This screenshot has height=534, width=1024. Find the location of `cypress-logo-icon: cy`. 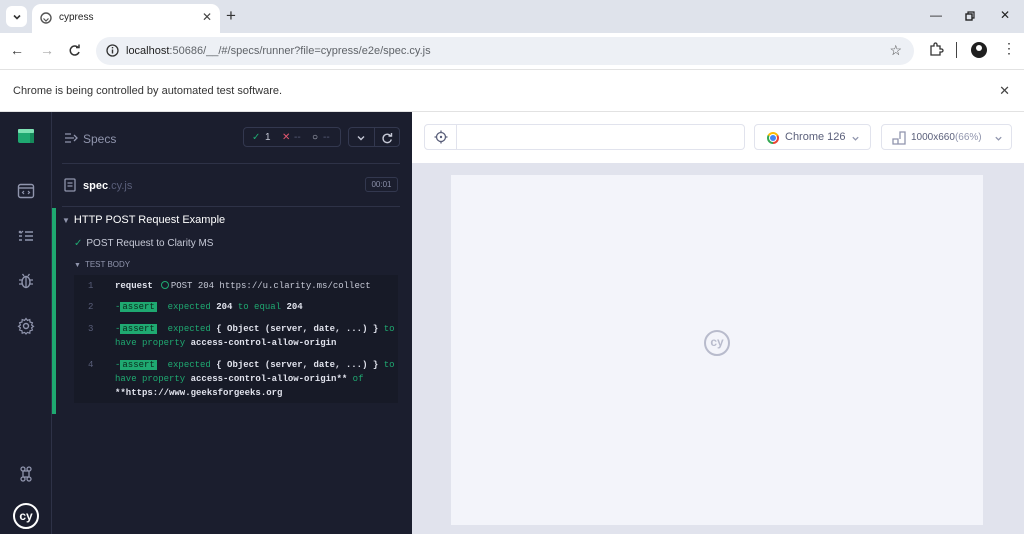

cypress-logo-icon: cy is located at coordinates (26, 516).